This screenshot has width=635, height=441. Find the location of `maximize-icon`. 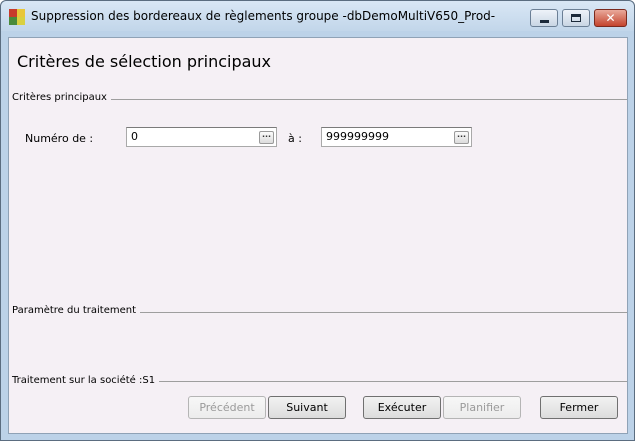

maximize-icon is located at coordinates (576, 18).